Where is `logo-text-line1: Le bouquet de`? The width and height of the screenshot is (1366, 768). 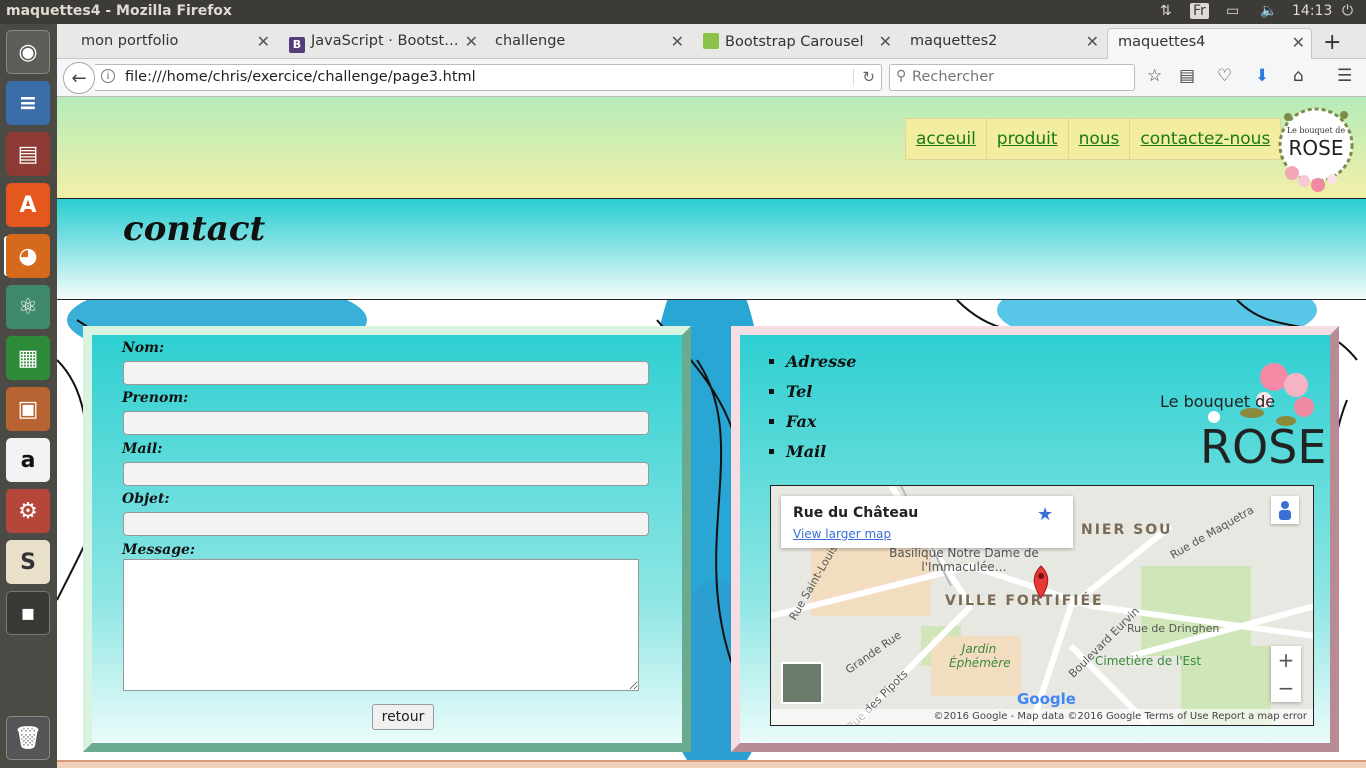 logo-text-line1: Le bouquet de is located at coordinates (1316, 130).